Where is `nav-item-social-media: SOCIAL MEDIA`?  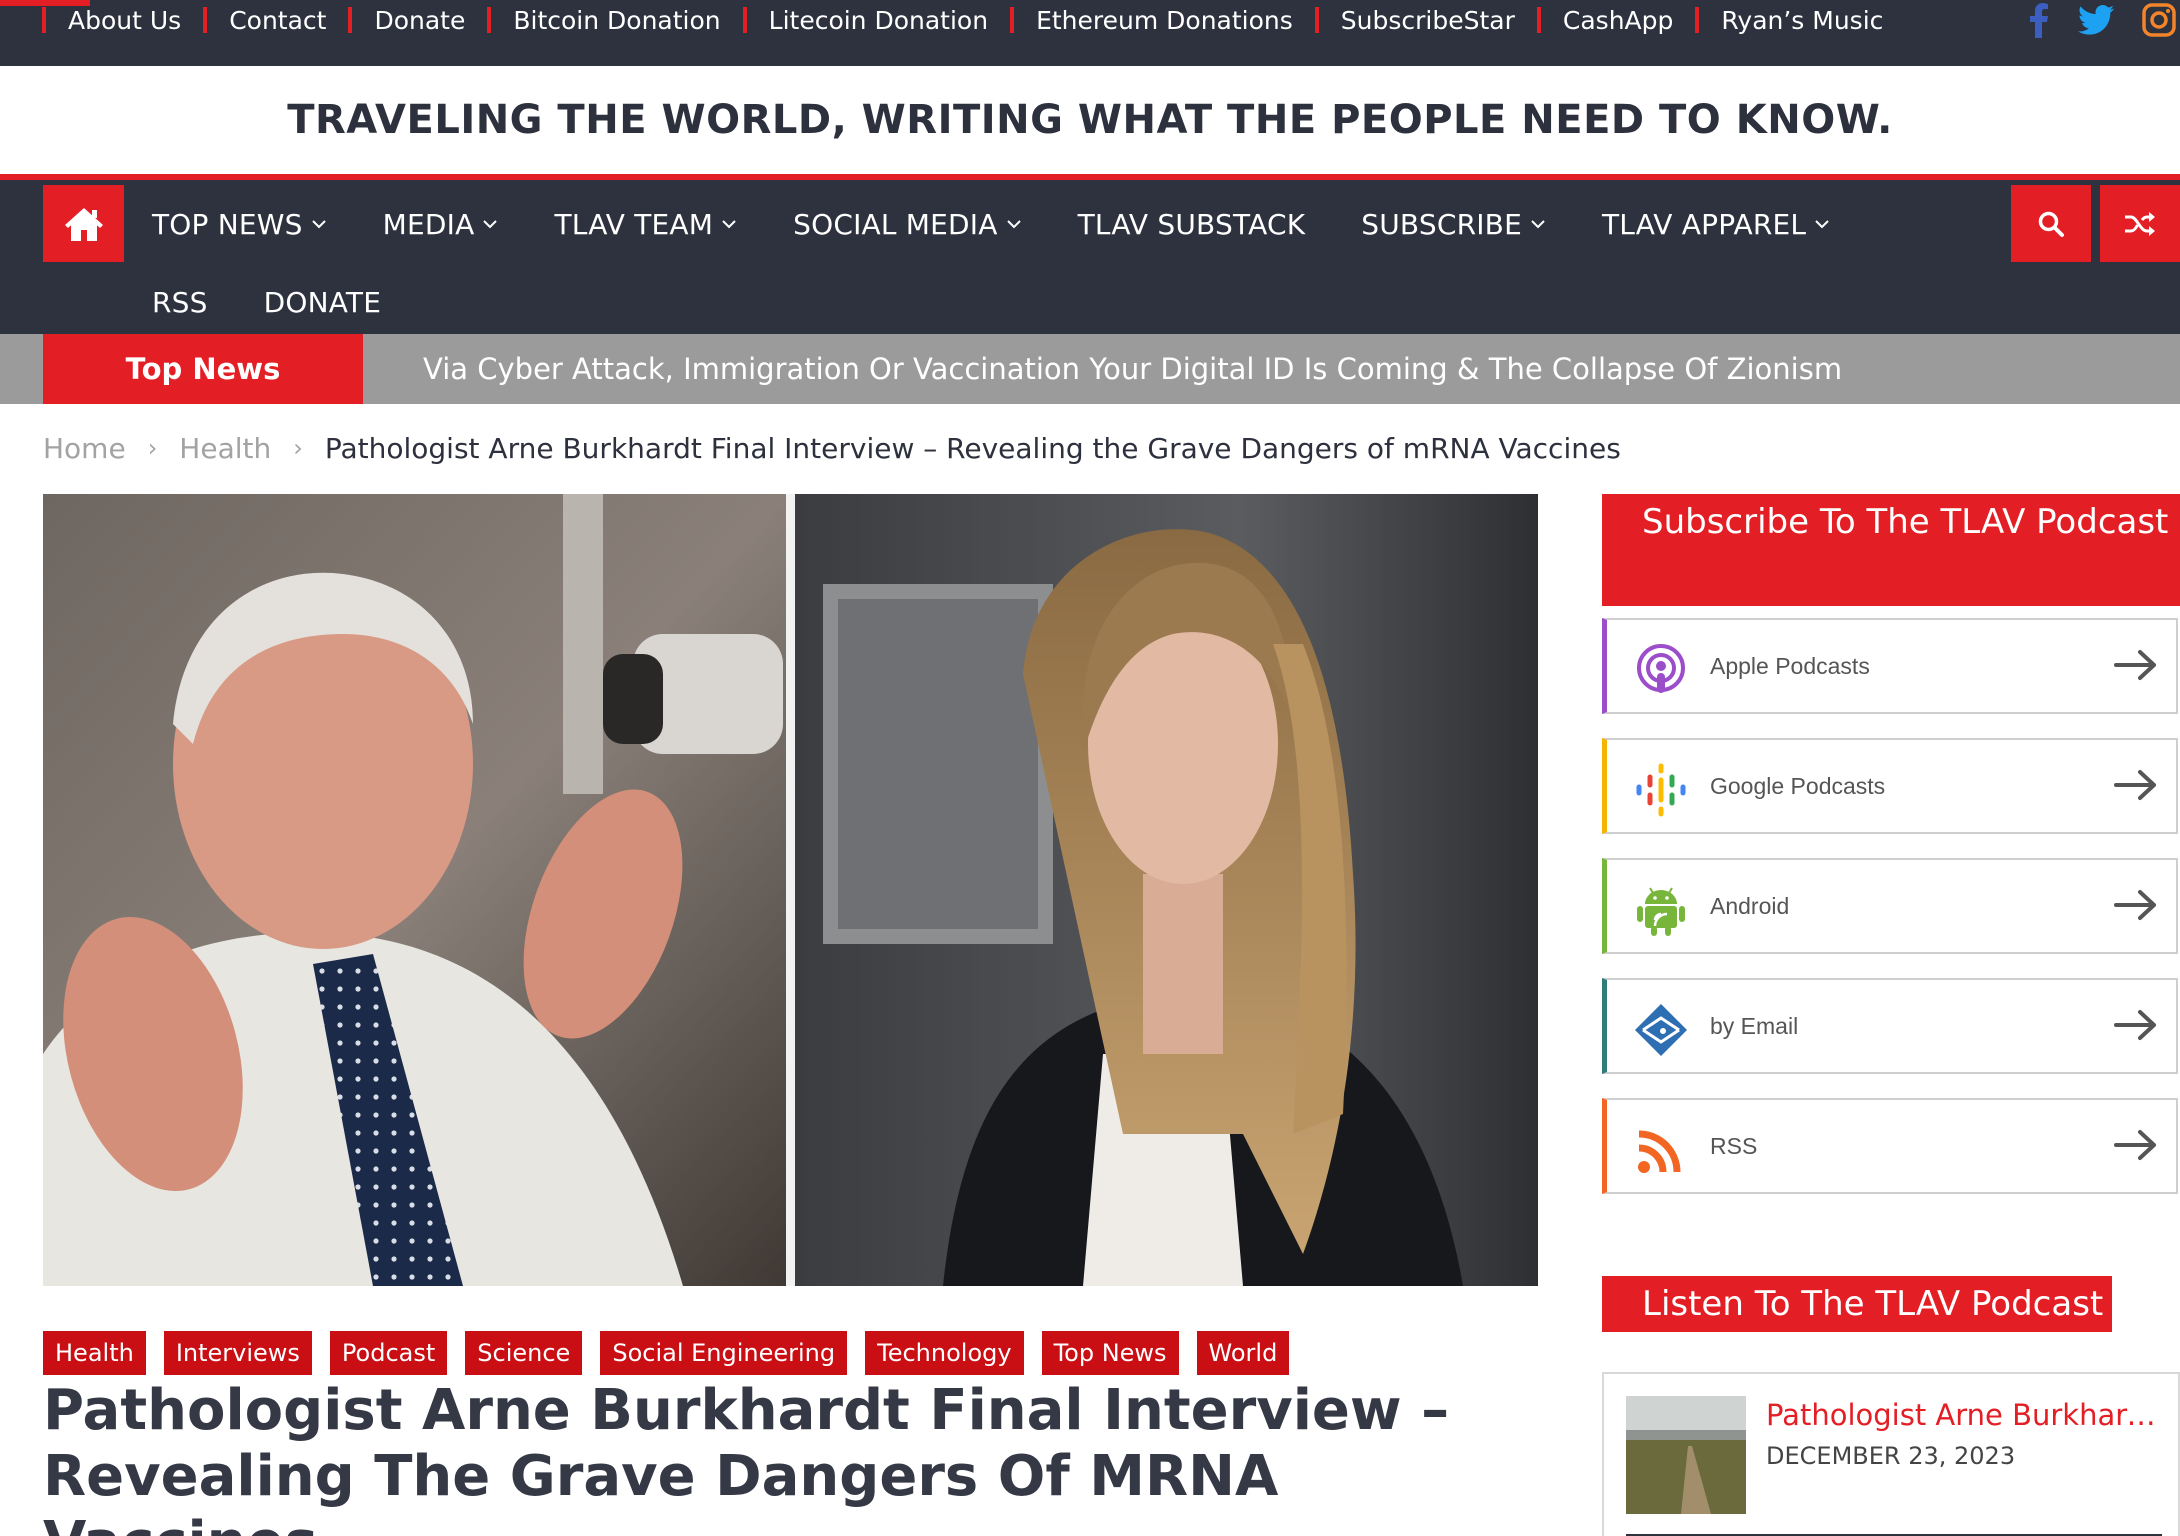
nav-item-social-media: SOCIAL MEDIA is located at coordinates (907, 224).